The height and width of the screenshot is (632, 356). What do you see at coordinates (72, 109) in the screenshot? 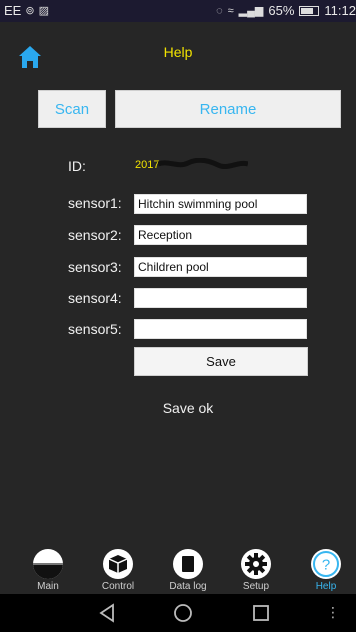
I see `scan-button: Scan` at bounding box center [72, 109].